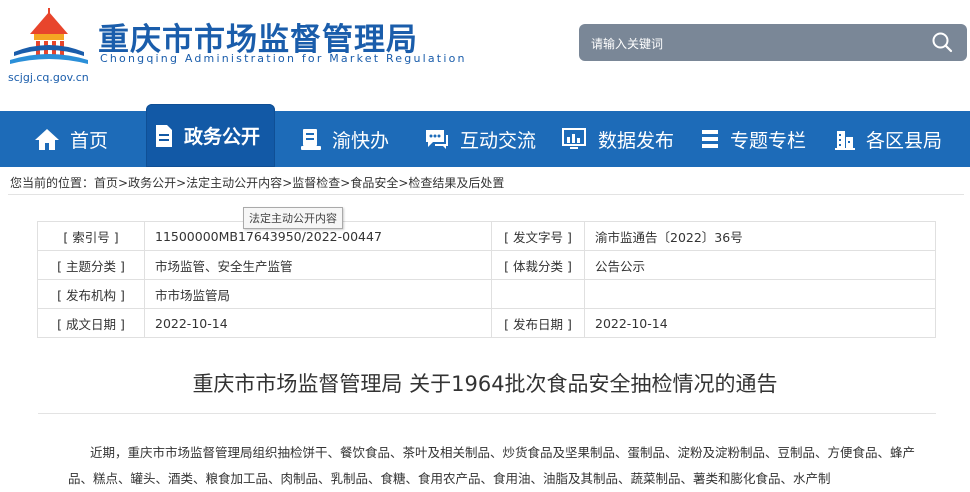 Image resolution: width=970 pixels, height=492 pixels. Describe the element at coordinates (318, 265) in the screenshot. I see `topic-value: 市场监管、安全生产监管` at that location.